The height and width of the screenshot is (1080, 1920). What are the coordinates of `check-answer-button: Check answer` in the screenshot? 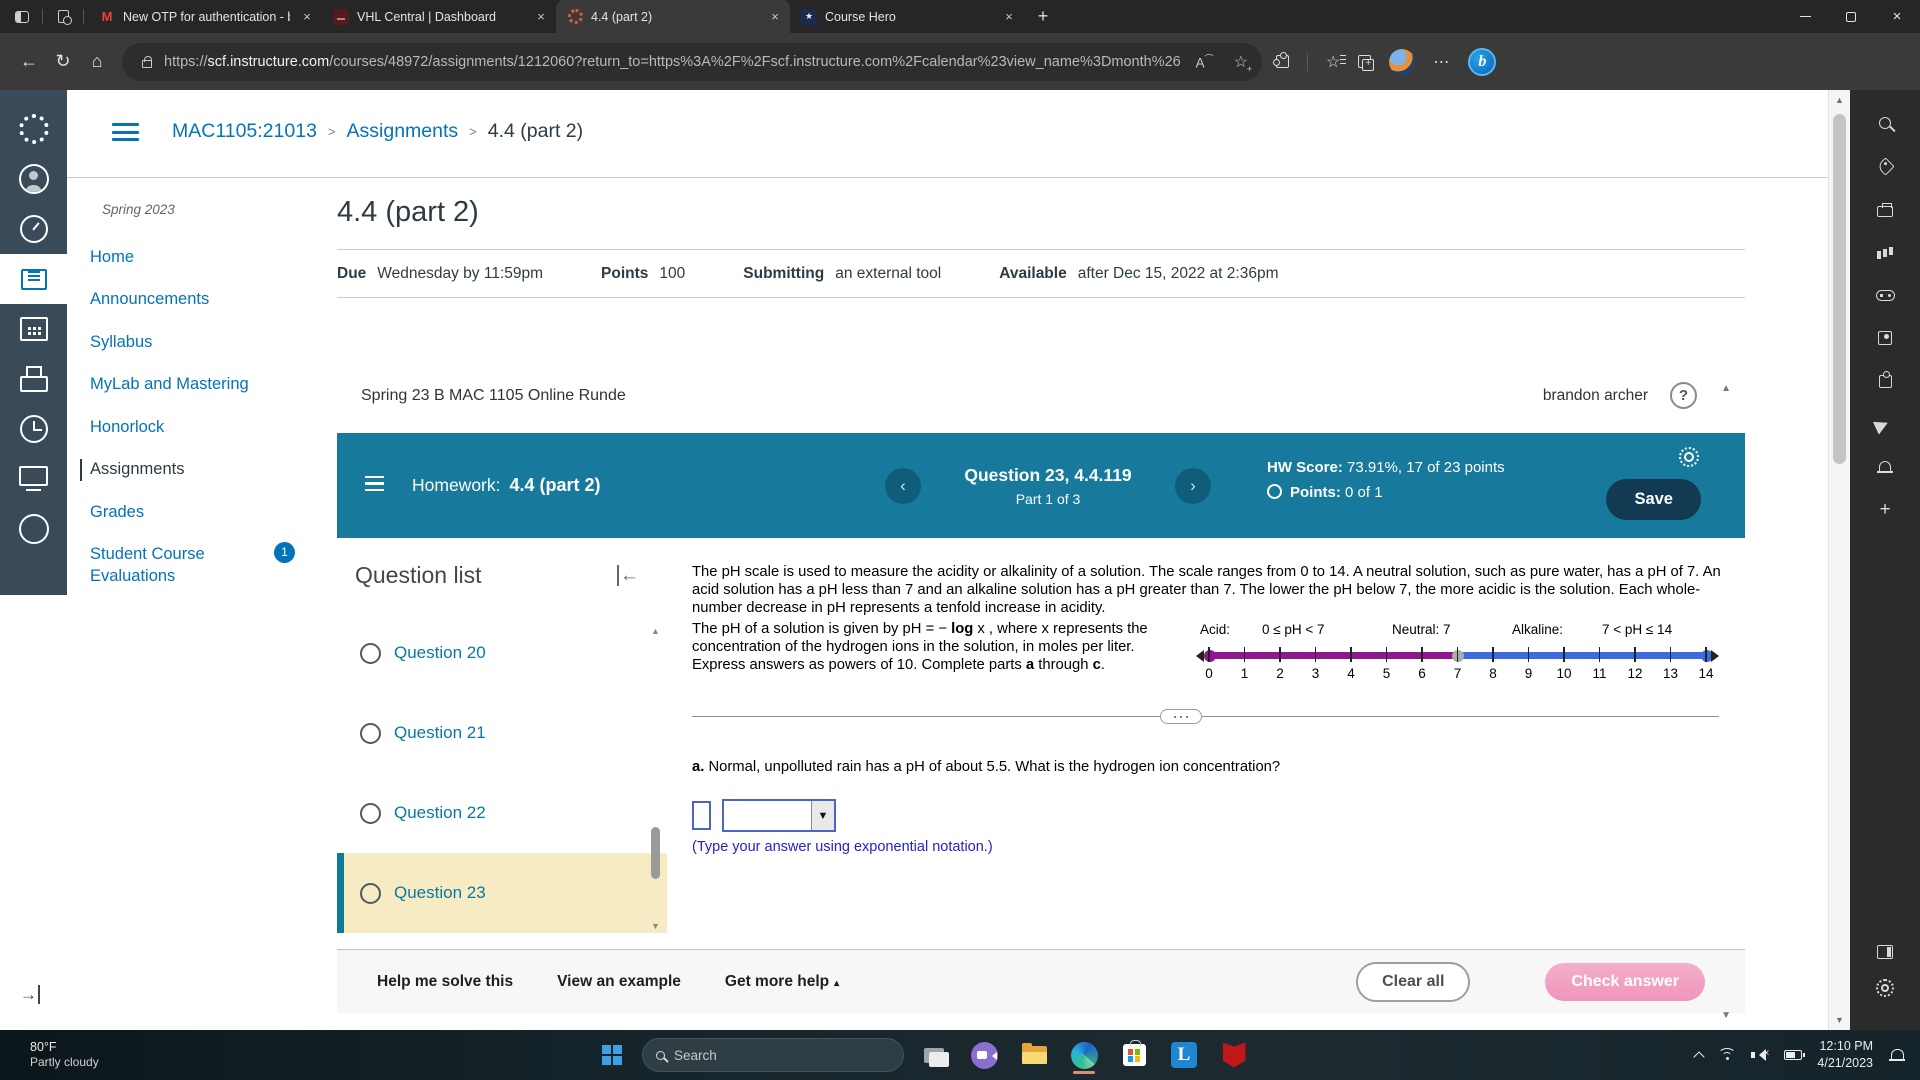 It's located at (1625, 981).